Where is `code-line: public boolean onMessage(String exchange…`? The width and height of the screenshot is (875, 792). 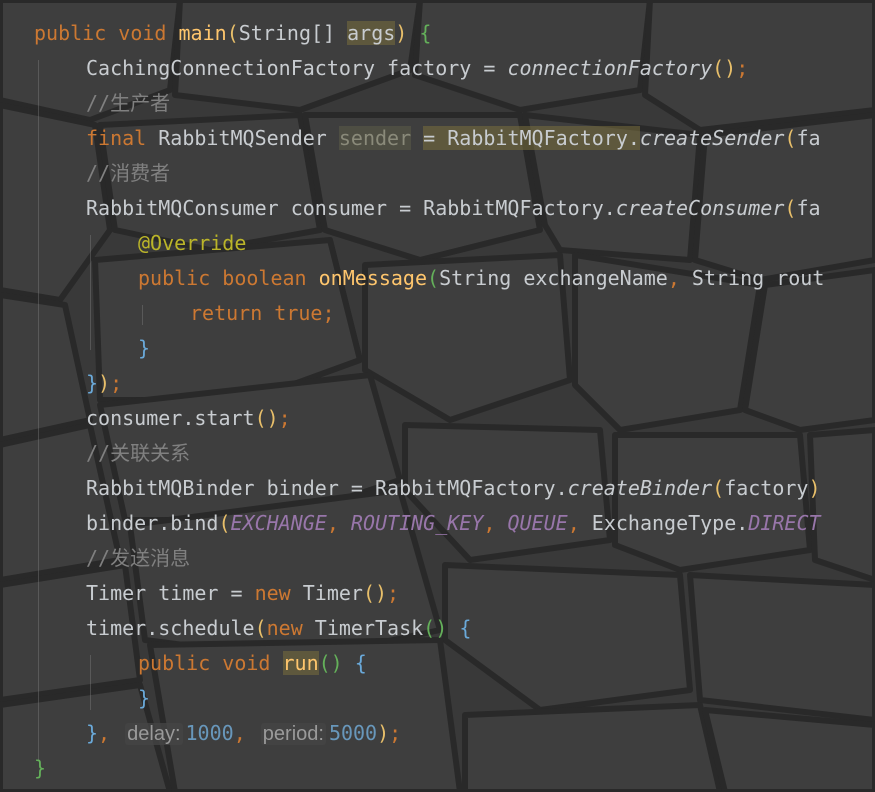
code-line: public boolean onMessage(String exchange… is located at coordinates (481, 278).